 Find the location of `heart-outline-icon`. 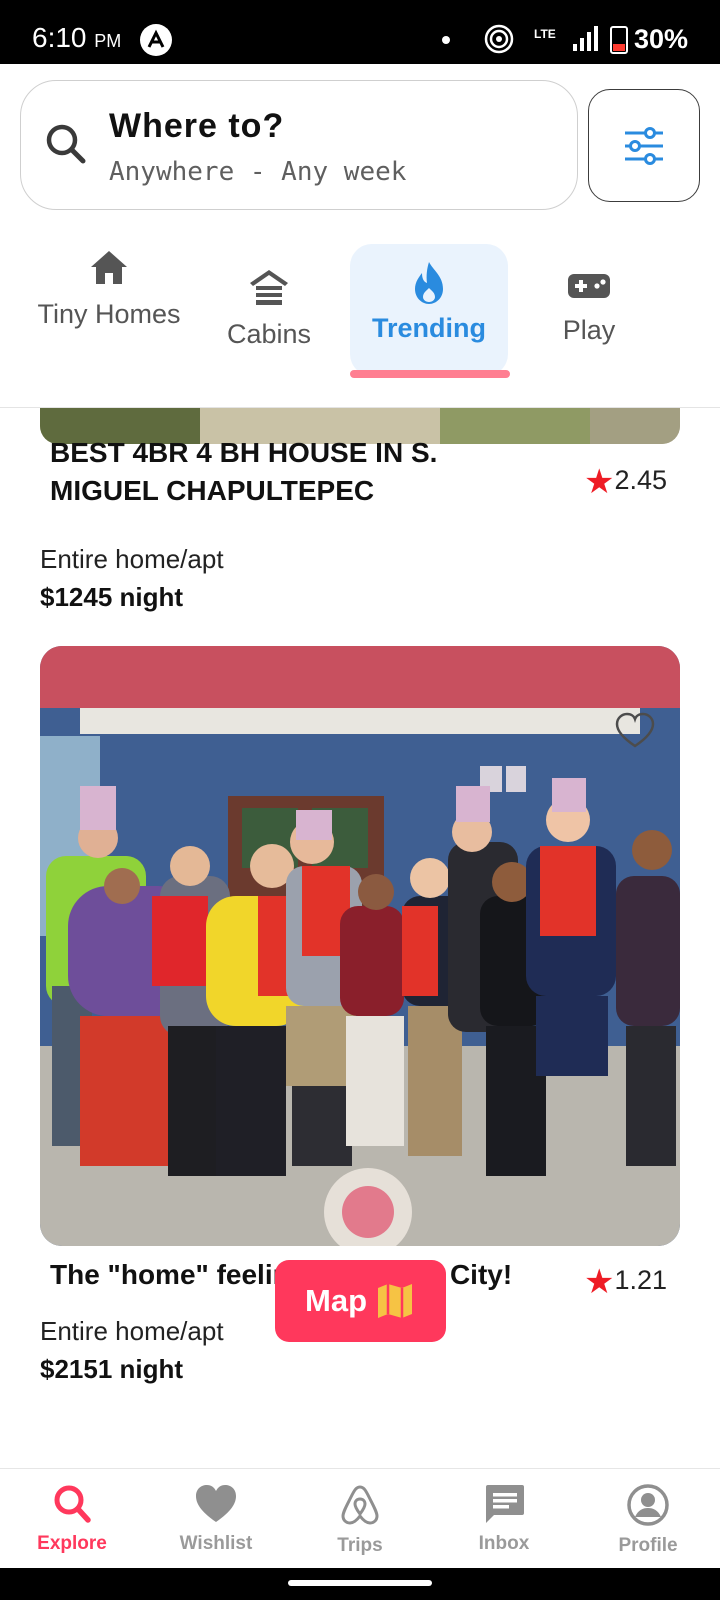

heart-outline-icon is located at coordinates (635, 733).